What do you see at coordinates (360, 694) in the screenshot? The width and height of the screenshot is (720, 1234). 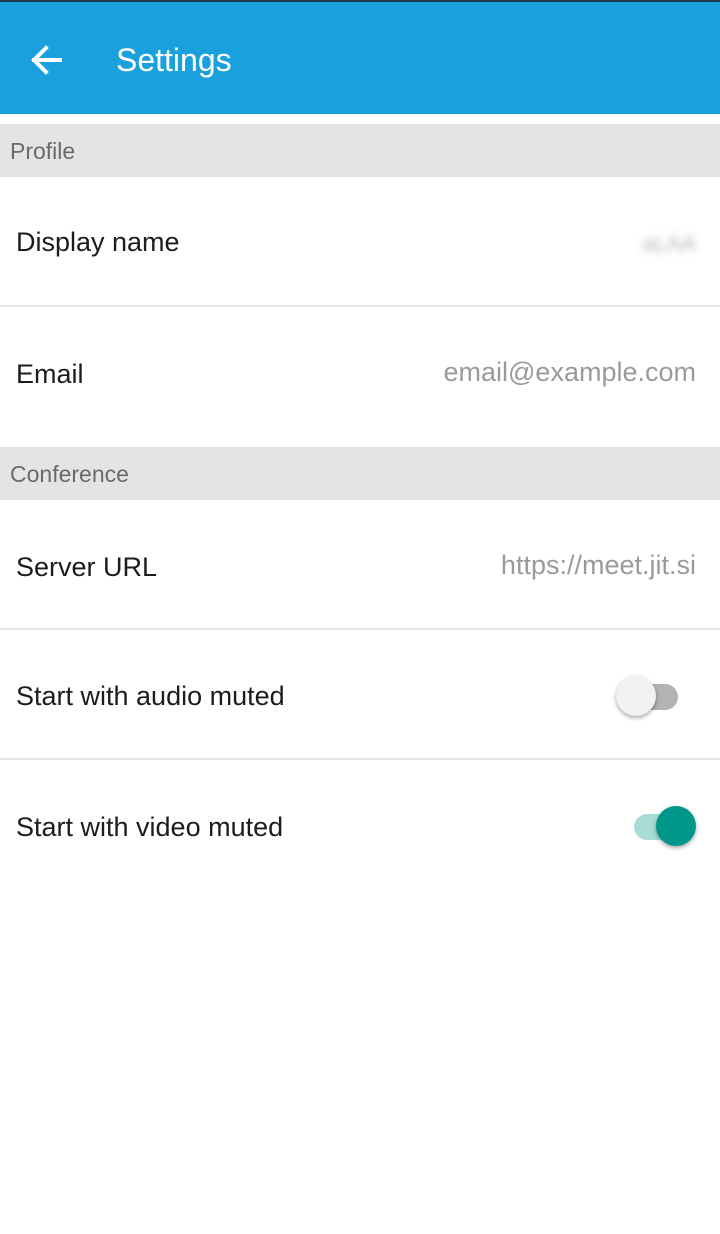 I see `audio-muted-row: Start with audio muted` at bounding box center [360, 694].